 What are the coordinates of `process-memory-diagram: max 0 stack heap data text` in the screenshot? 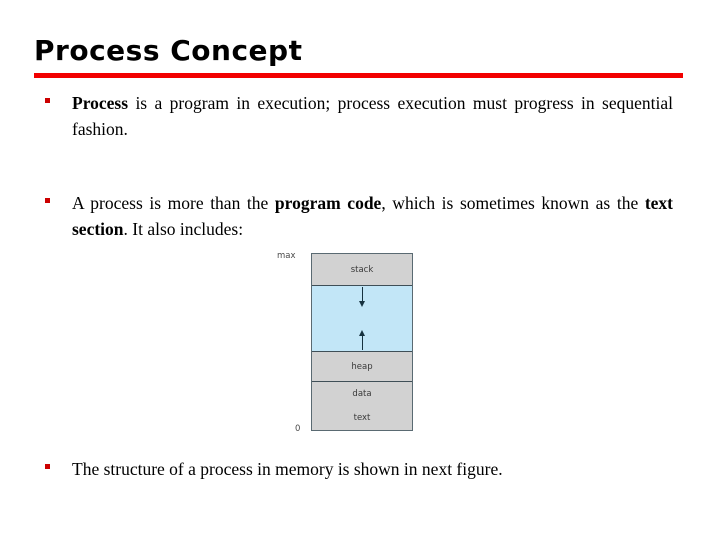 It's located at (346, 344).